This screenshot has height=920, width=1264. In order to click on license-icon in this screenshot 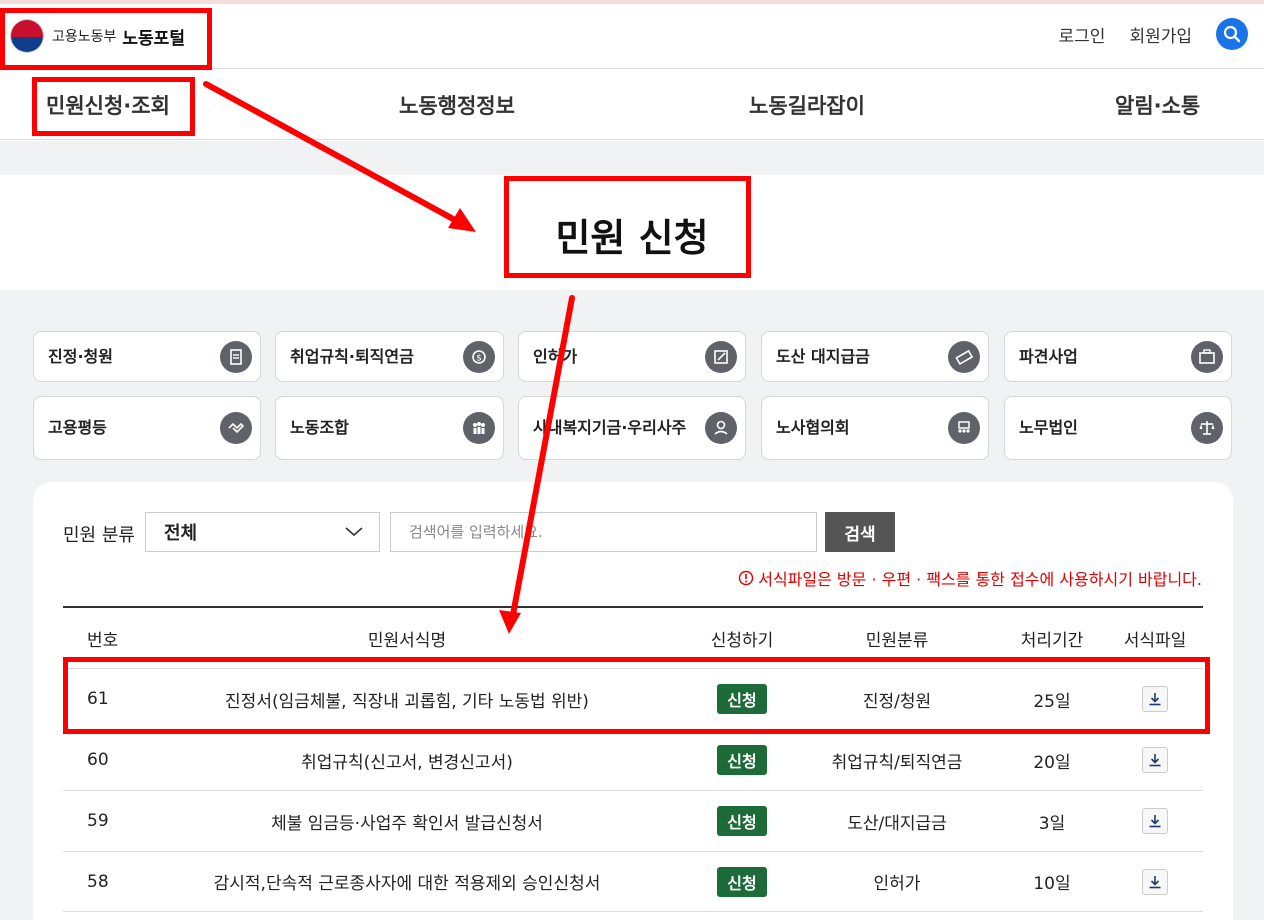, I will do `click(721, 356)`.